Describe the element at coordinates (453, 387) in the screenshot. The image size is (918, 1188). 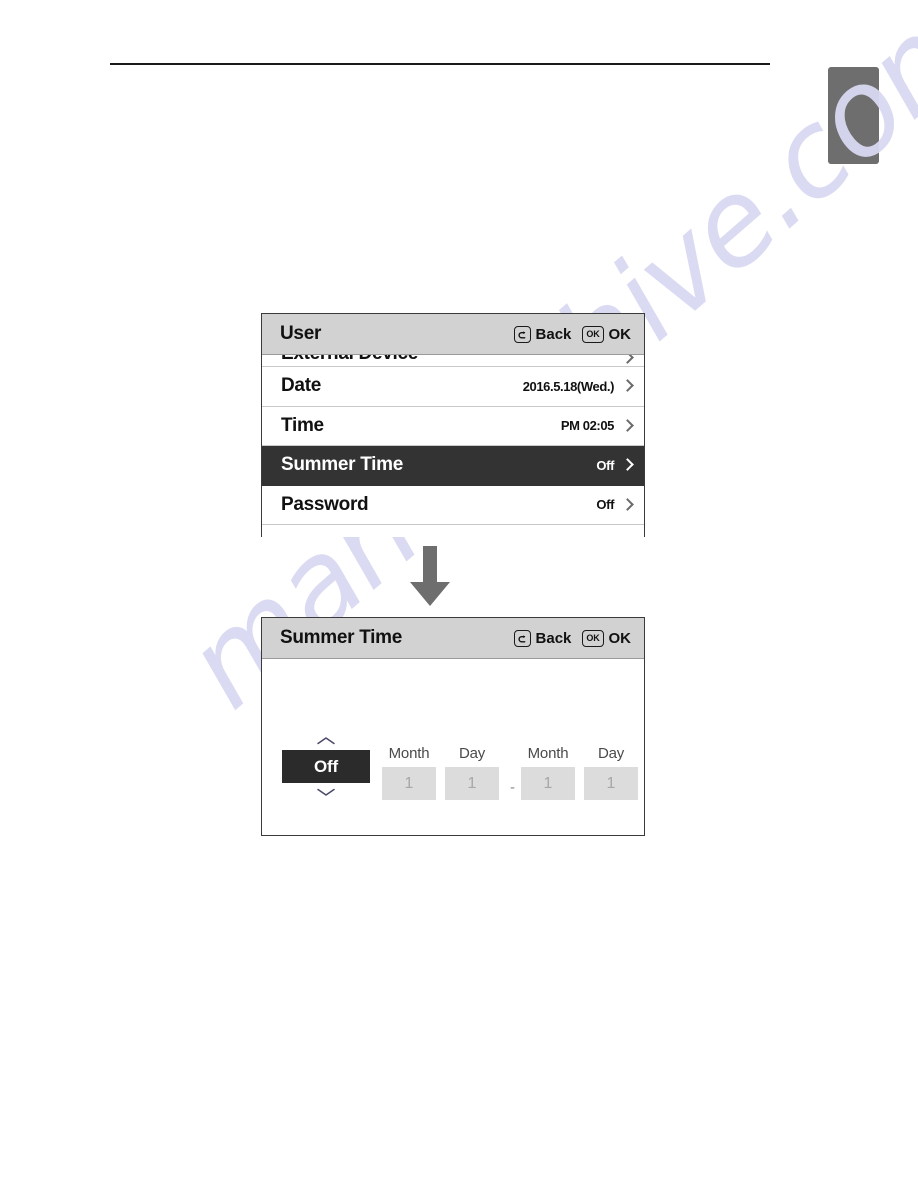
I see `list-item-date: Date 2016.5.18(Wed.)` at that location.